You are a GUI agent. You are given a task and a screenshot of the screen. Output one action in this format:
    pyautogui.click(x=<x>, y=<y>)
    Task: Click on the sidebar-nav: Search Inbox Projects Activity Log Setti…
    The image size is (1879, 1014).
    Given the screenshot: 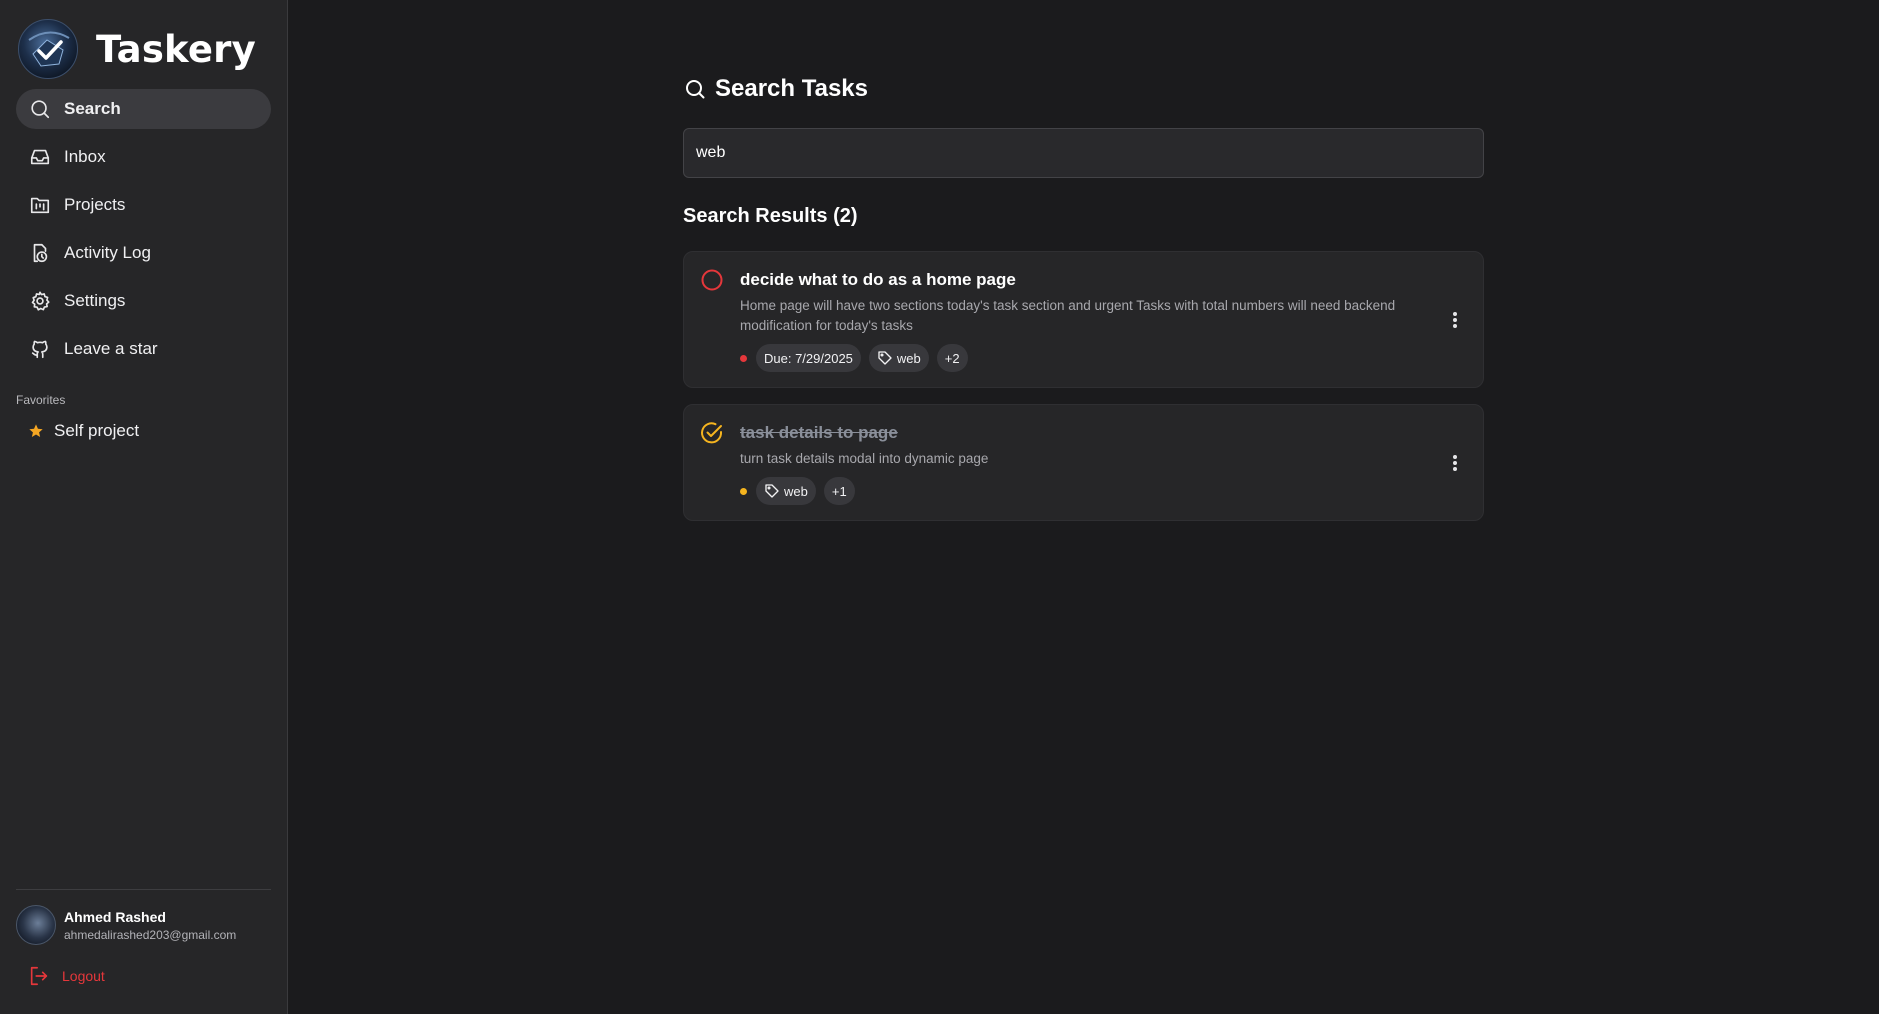 What is the action you would take?
    pyautogui.click(x=143, y=233)
    